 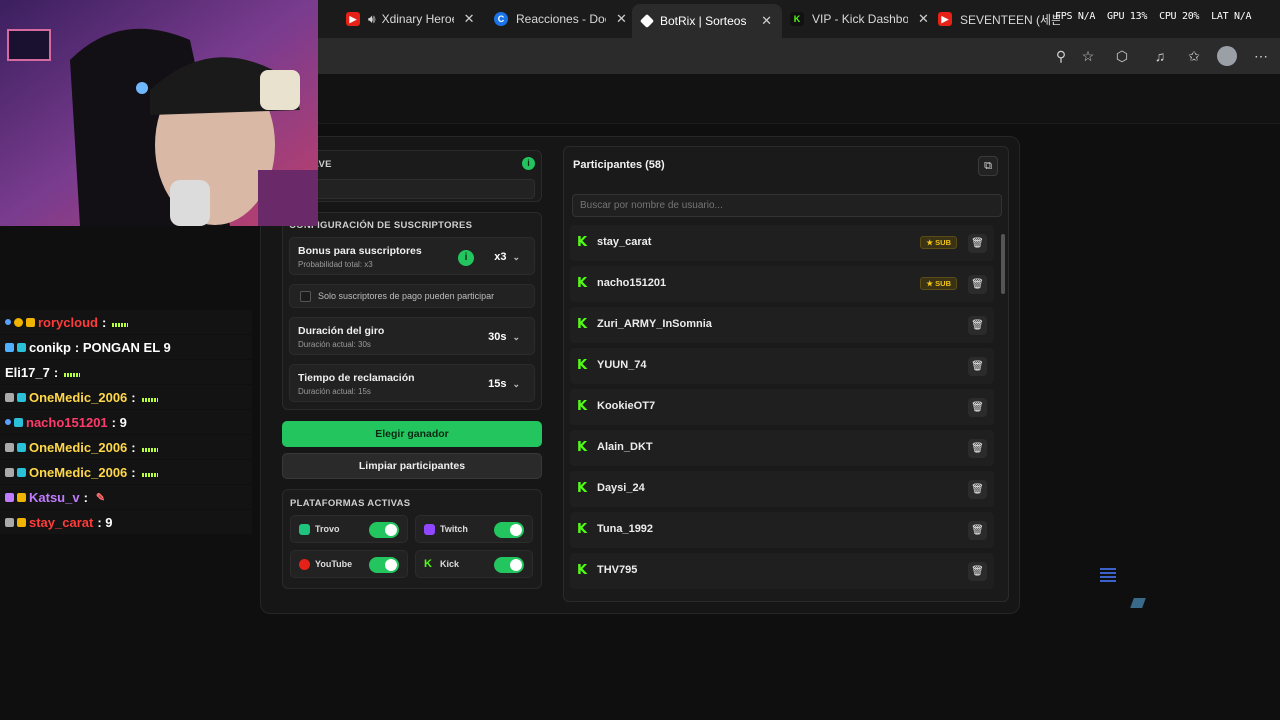 I want to click on youtube-toggle, so click(x=384, y=565).